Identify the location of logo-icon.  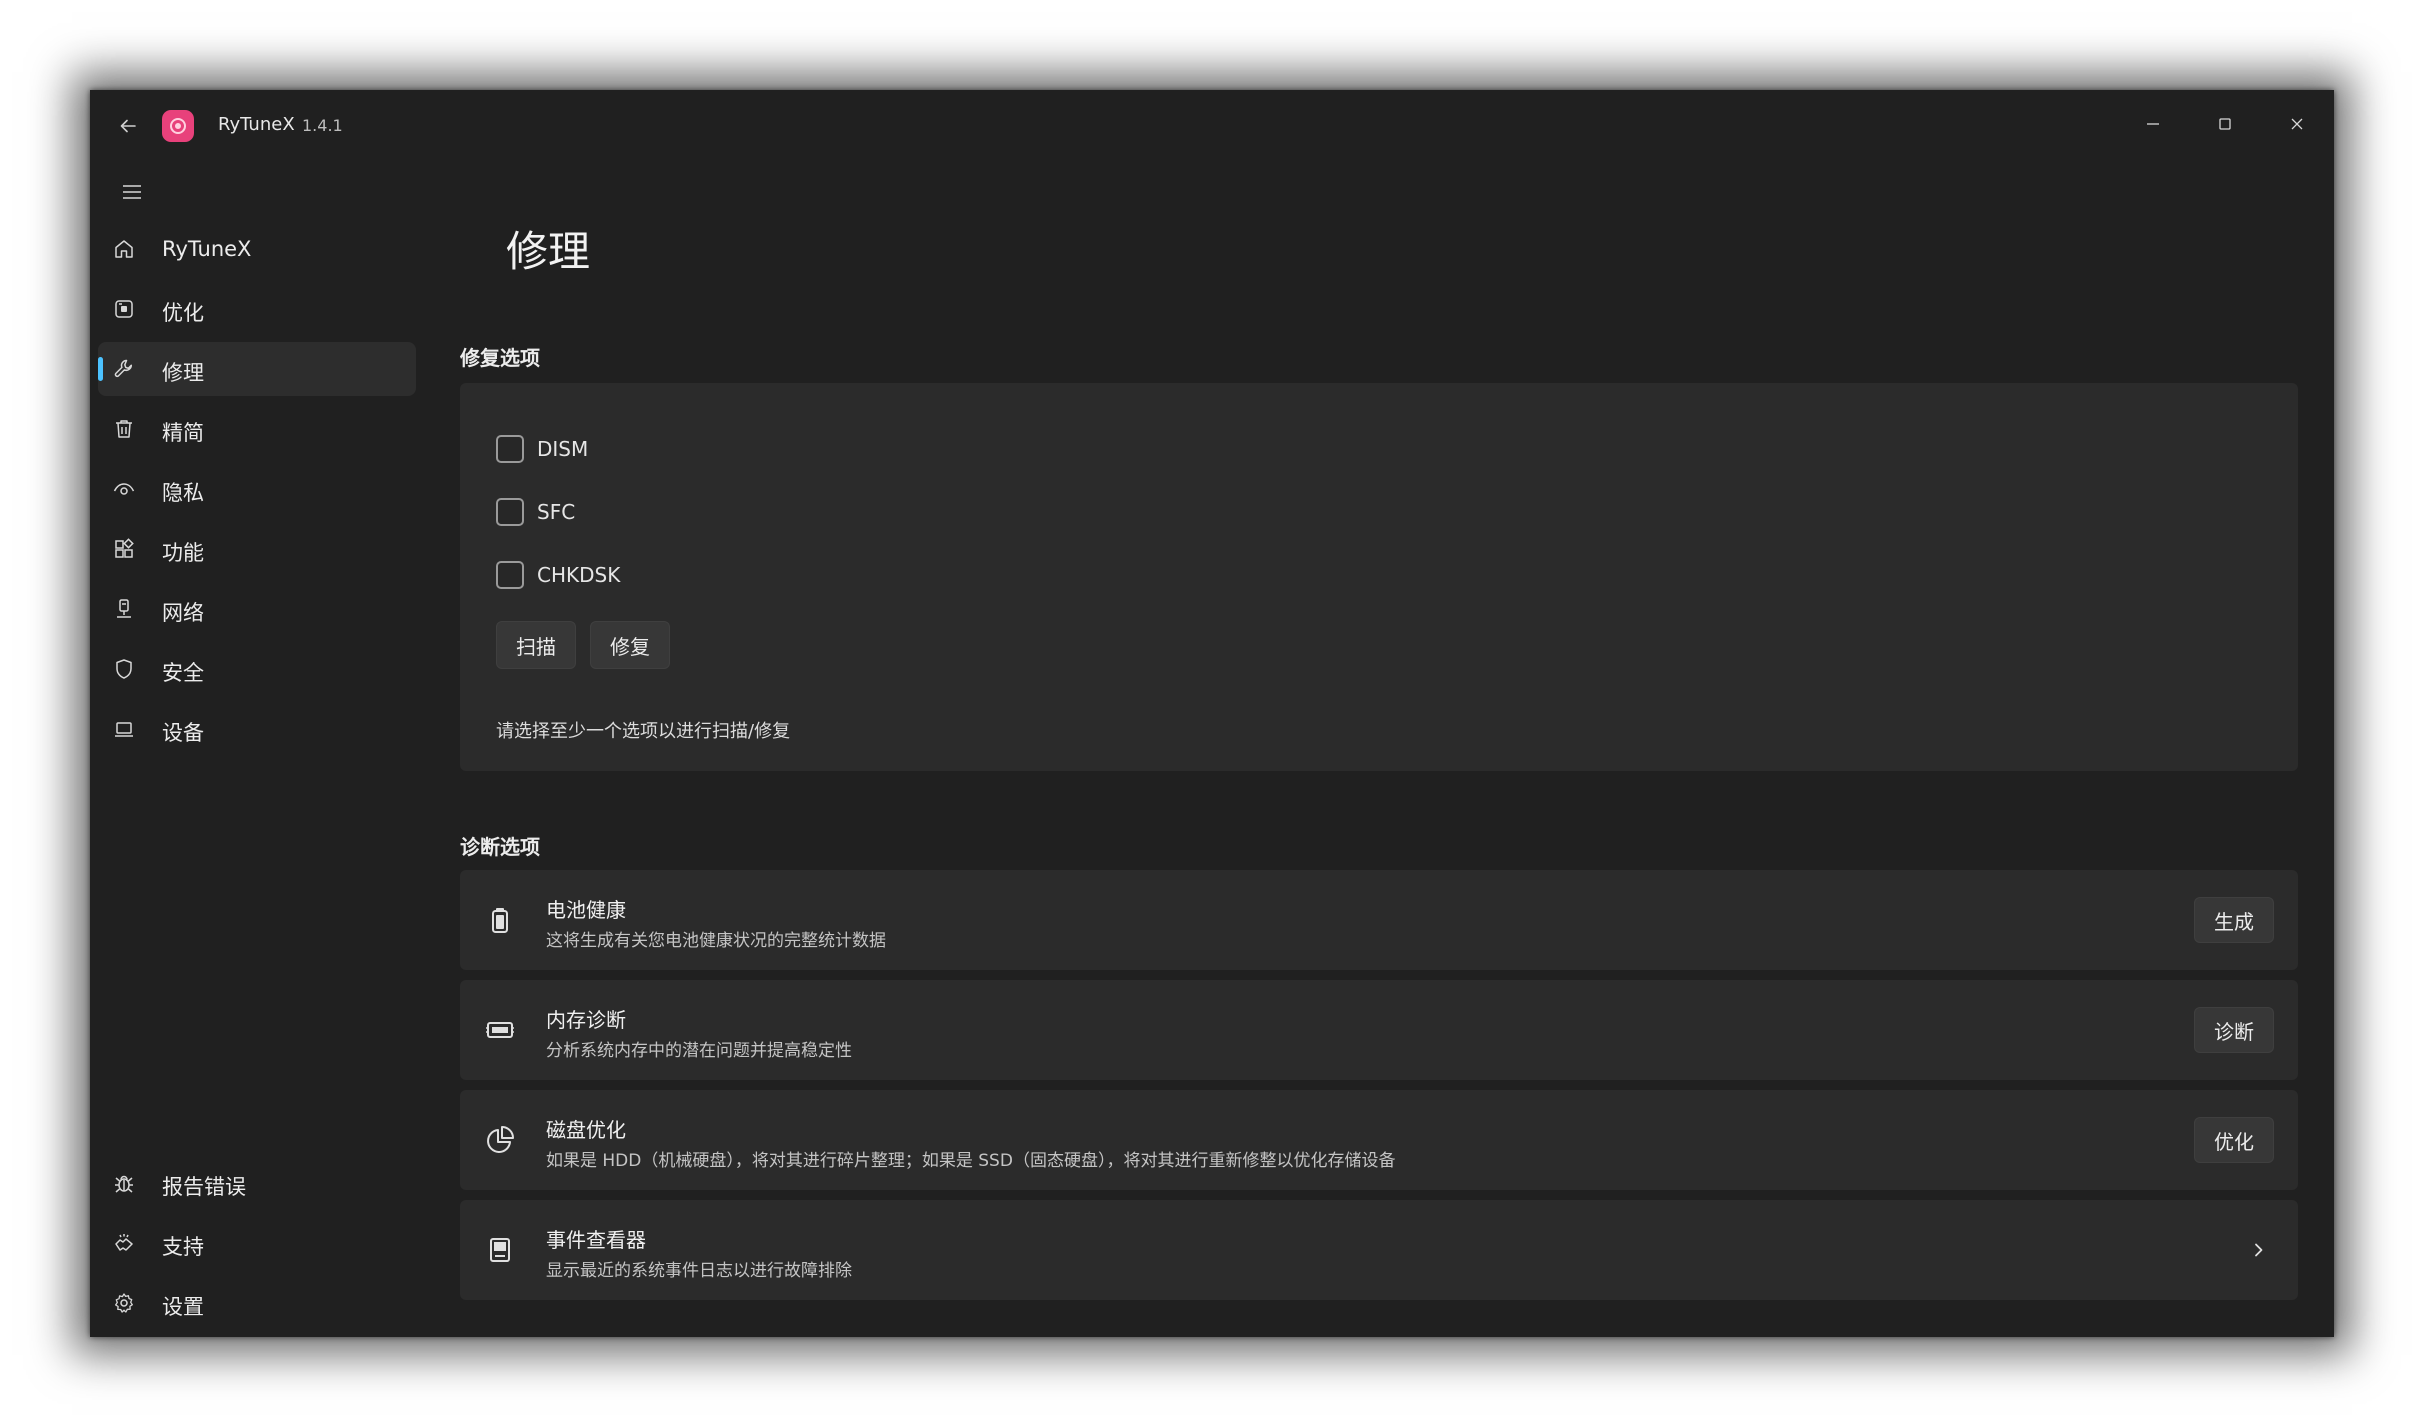
(178, 126).